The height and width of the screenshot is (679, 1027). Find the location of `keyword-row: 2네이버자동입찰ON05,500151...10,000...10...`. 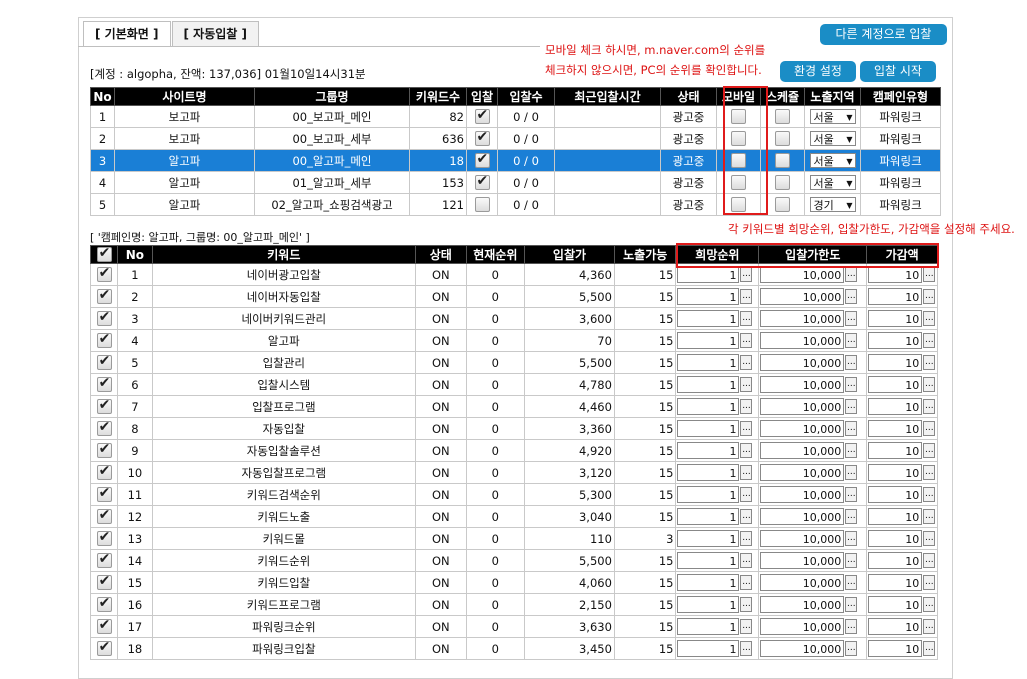

keyword-row: 2네이버자동입찰ON05,500151...10,000...10... is located at coordinates (513, 296).